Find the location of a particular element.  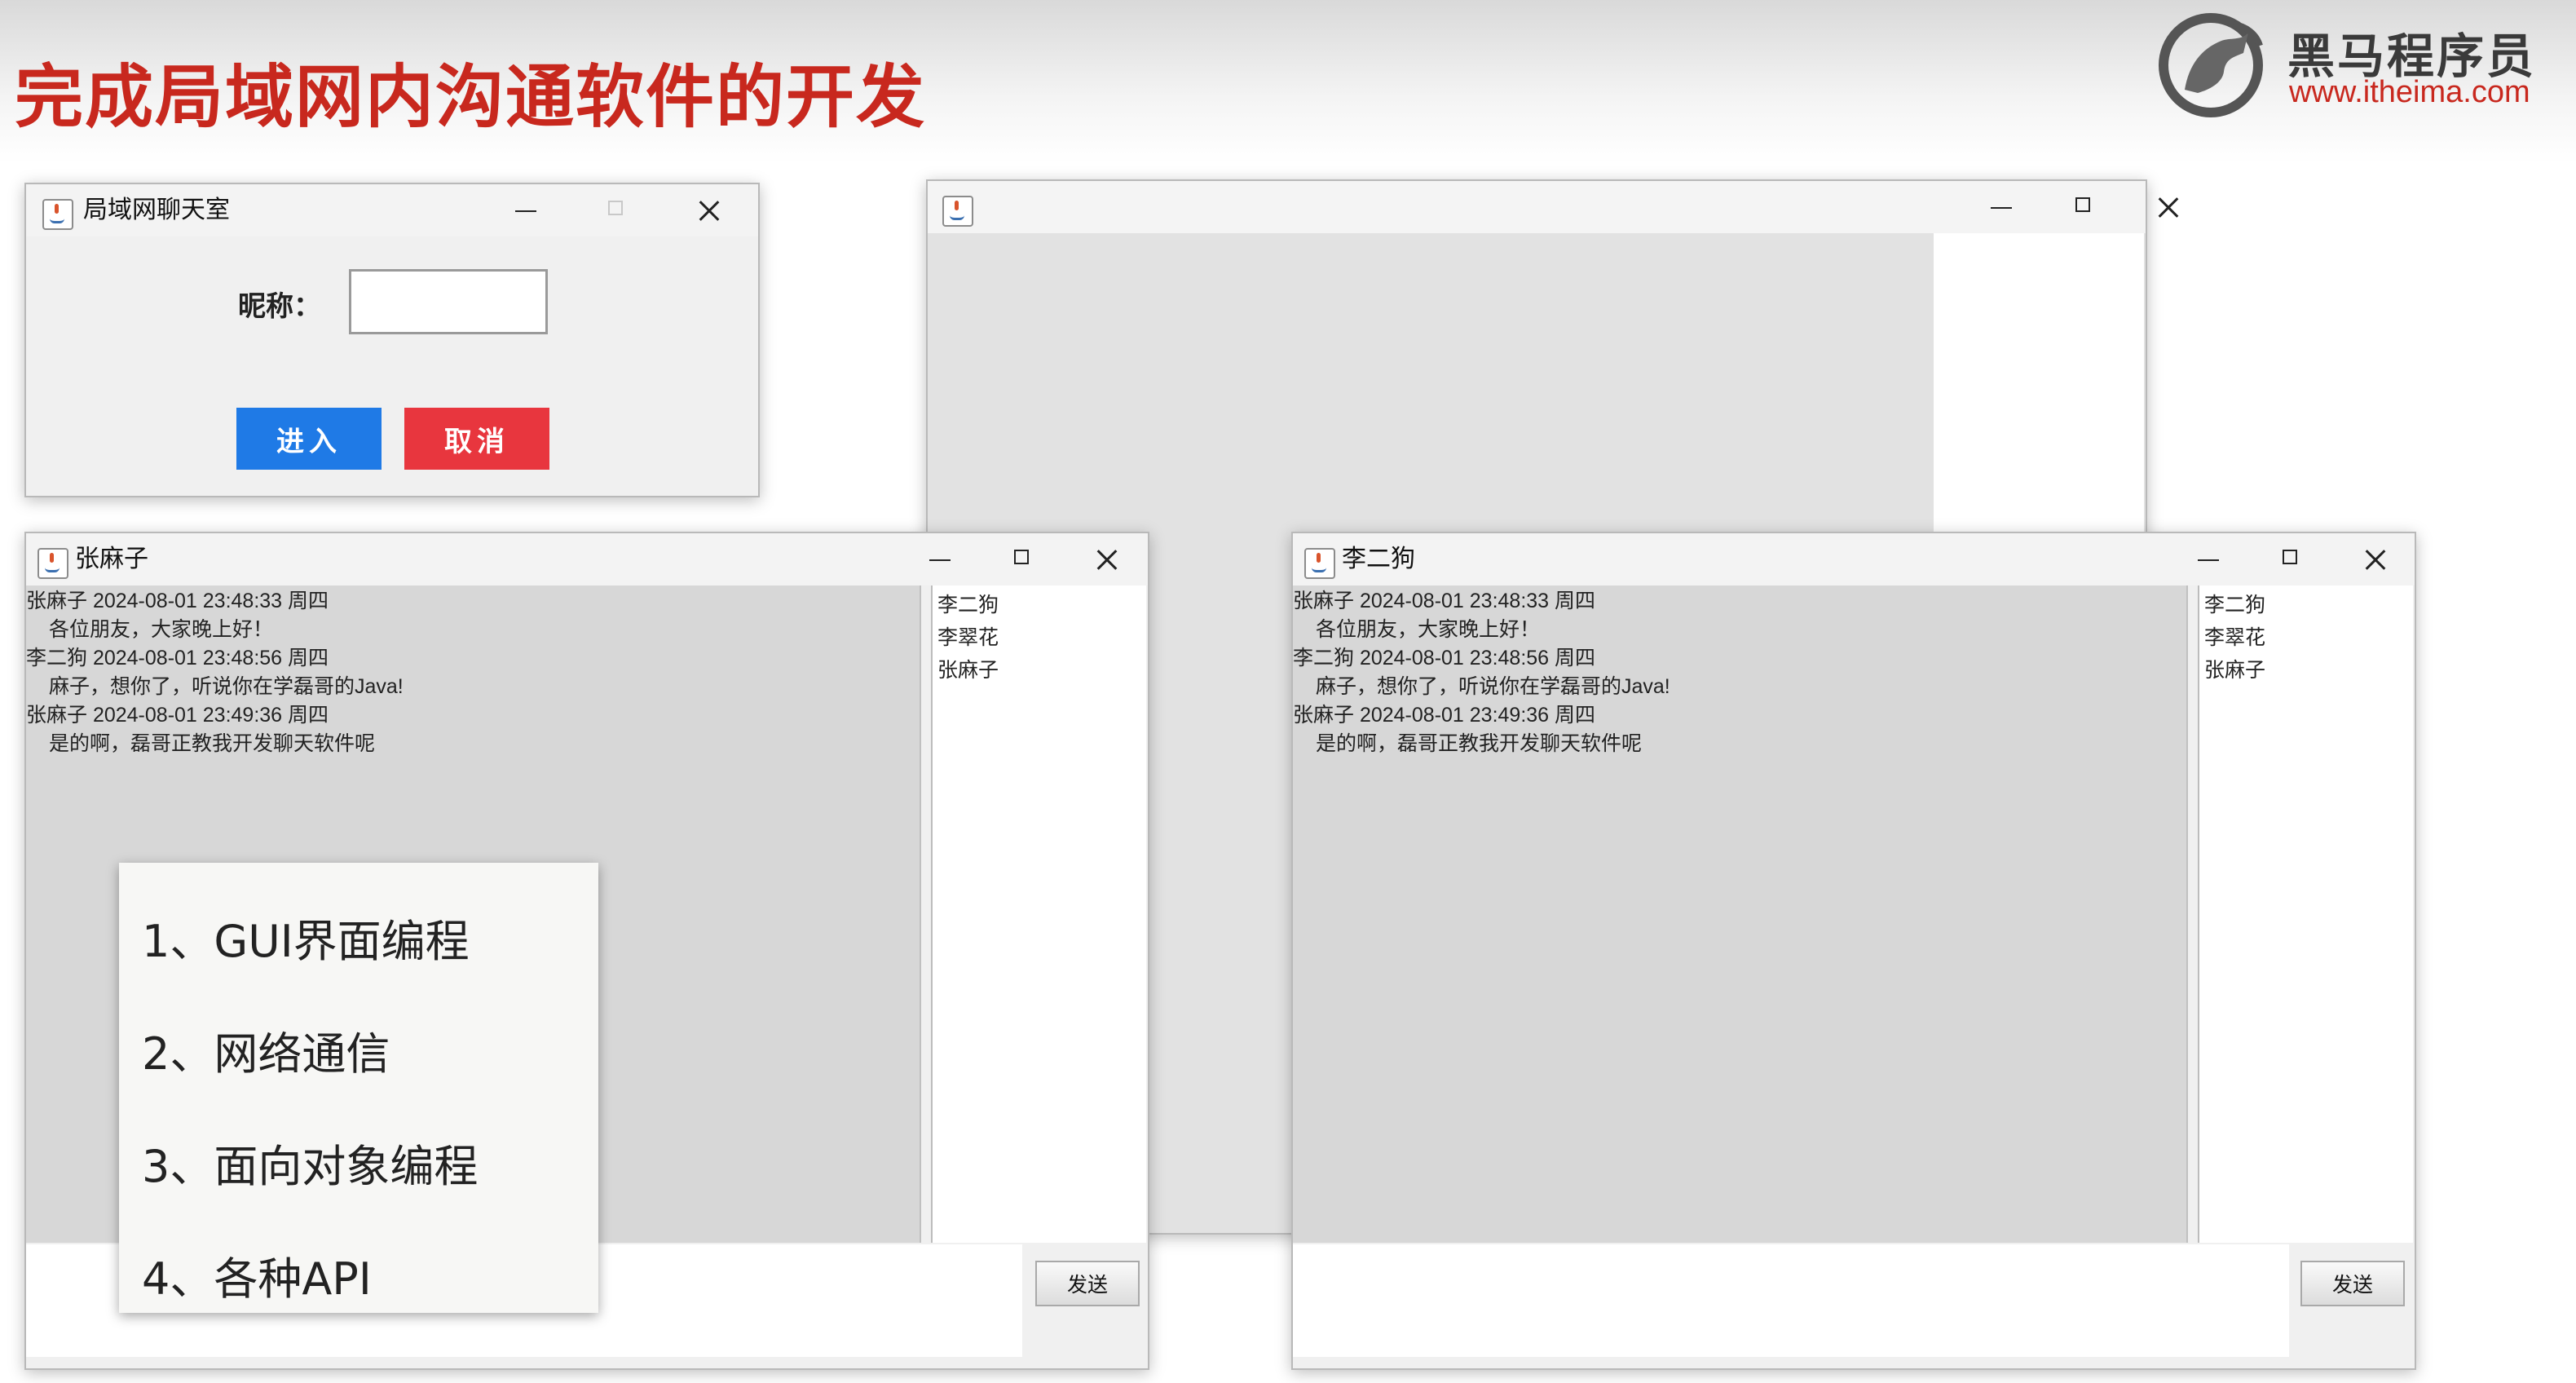

nickname-label: 昵称： is located at coordinates (279, 306).